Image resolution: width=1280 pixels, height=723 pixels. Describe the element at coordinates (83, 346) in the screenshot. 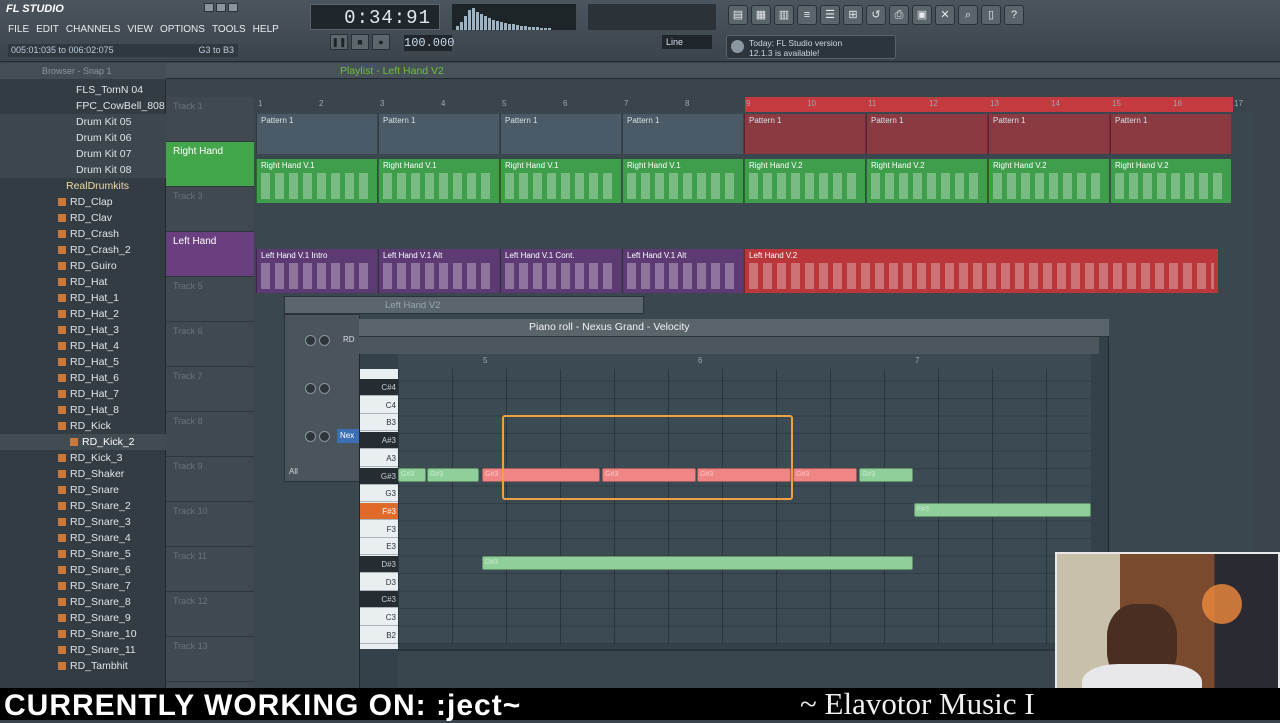

I see `browser-item: RD_Hat_4` at that location.